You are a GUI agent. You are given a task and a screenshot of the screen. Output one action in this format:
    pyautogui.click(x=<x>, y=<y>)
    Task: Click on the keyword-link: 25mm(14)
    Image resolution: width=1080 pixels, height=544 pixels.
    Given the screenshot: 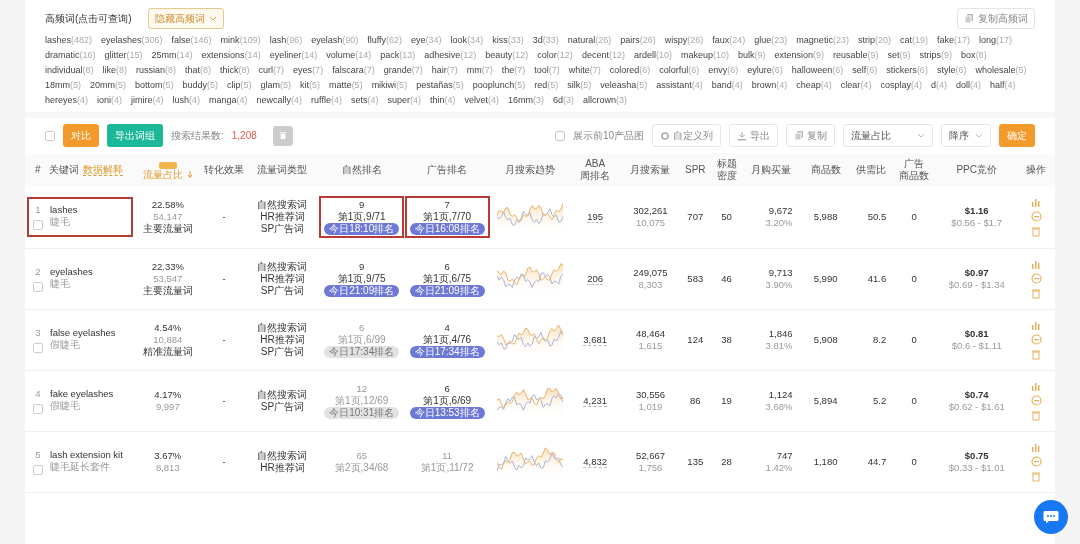 What is the action you would take?
    pyautogui.click(x=172, y=55)
    